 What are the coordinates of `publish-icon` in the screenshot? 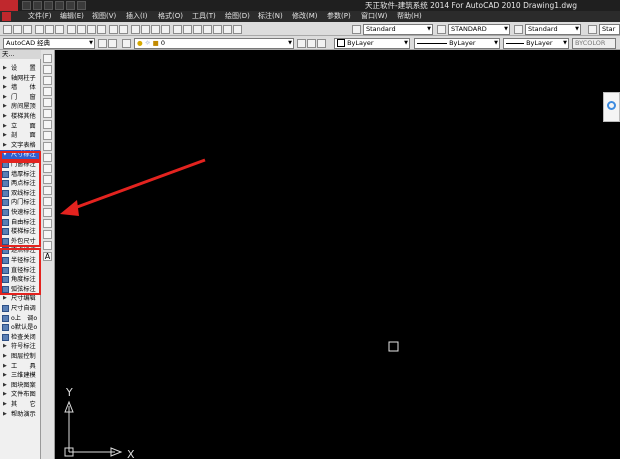 It's located at (59, 29).